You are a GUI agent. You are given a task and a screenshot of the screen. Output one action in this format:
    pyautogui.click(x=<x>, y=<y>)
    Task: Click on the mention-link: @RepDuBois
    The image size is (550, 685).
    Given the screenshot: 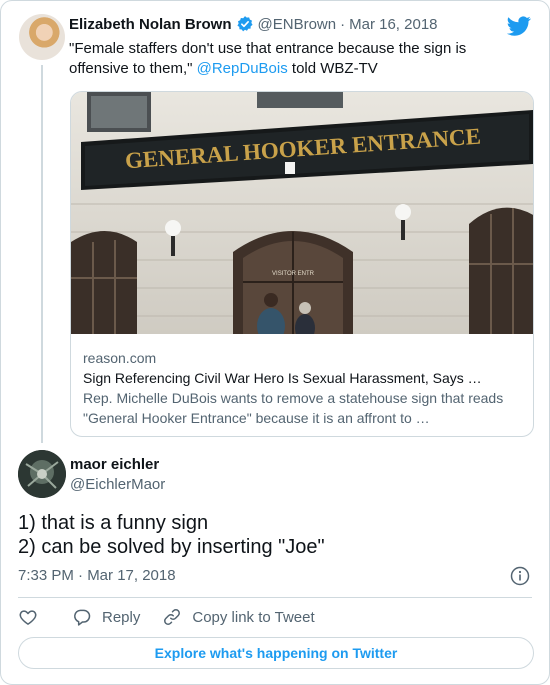 What is the action you would take?
    pyautogui.click(x=242, y=68)
    